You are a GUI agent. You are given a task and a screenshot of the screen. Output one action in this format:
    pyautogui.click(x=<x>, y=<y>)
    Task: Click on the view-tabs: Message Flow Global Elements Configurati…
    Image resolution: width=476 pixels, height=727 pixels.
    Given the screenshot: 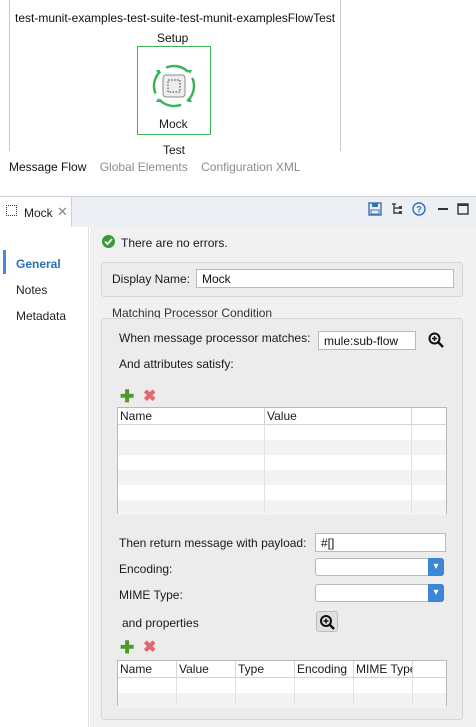 What is the action you would take?
    pyautogui.click(x=160, y=167)
    